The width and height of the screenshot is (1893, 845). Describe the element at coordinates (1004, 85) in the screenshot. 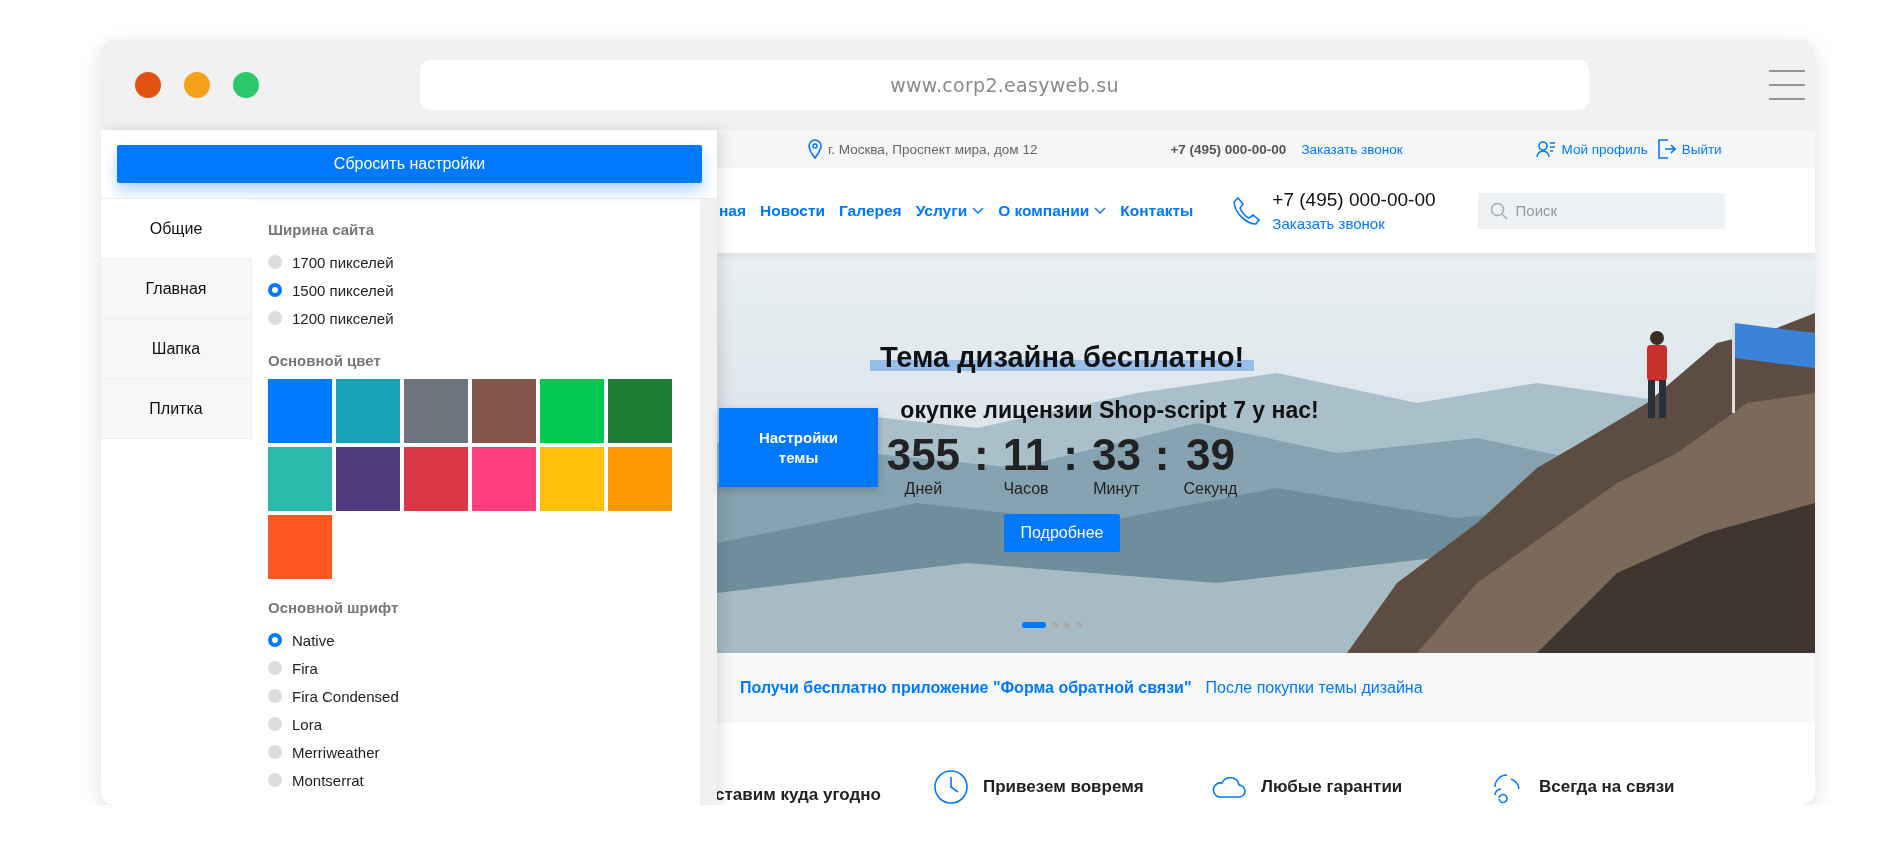

I see `address-bar: www.corp2.easyweb.su` at that location.